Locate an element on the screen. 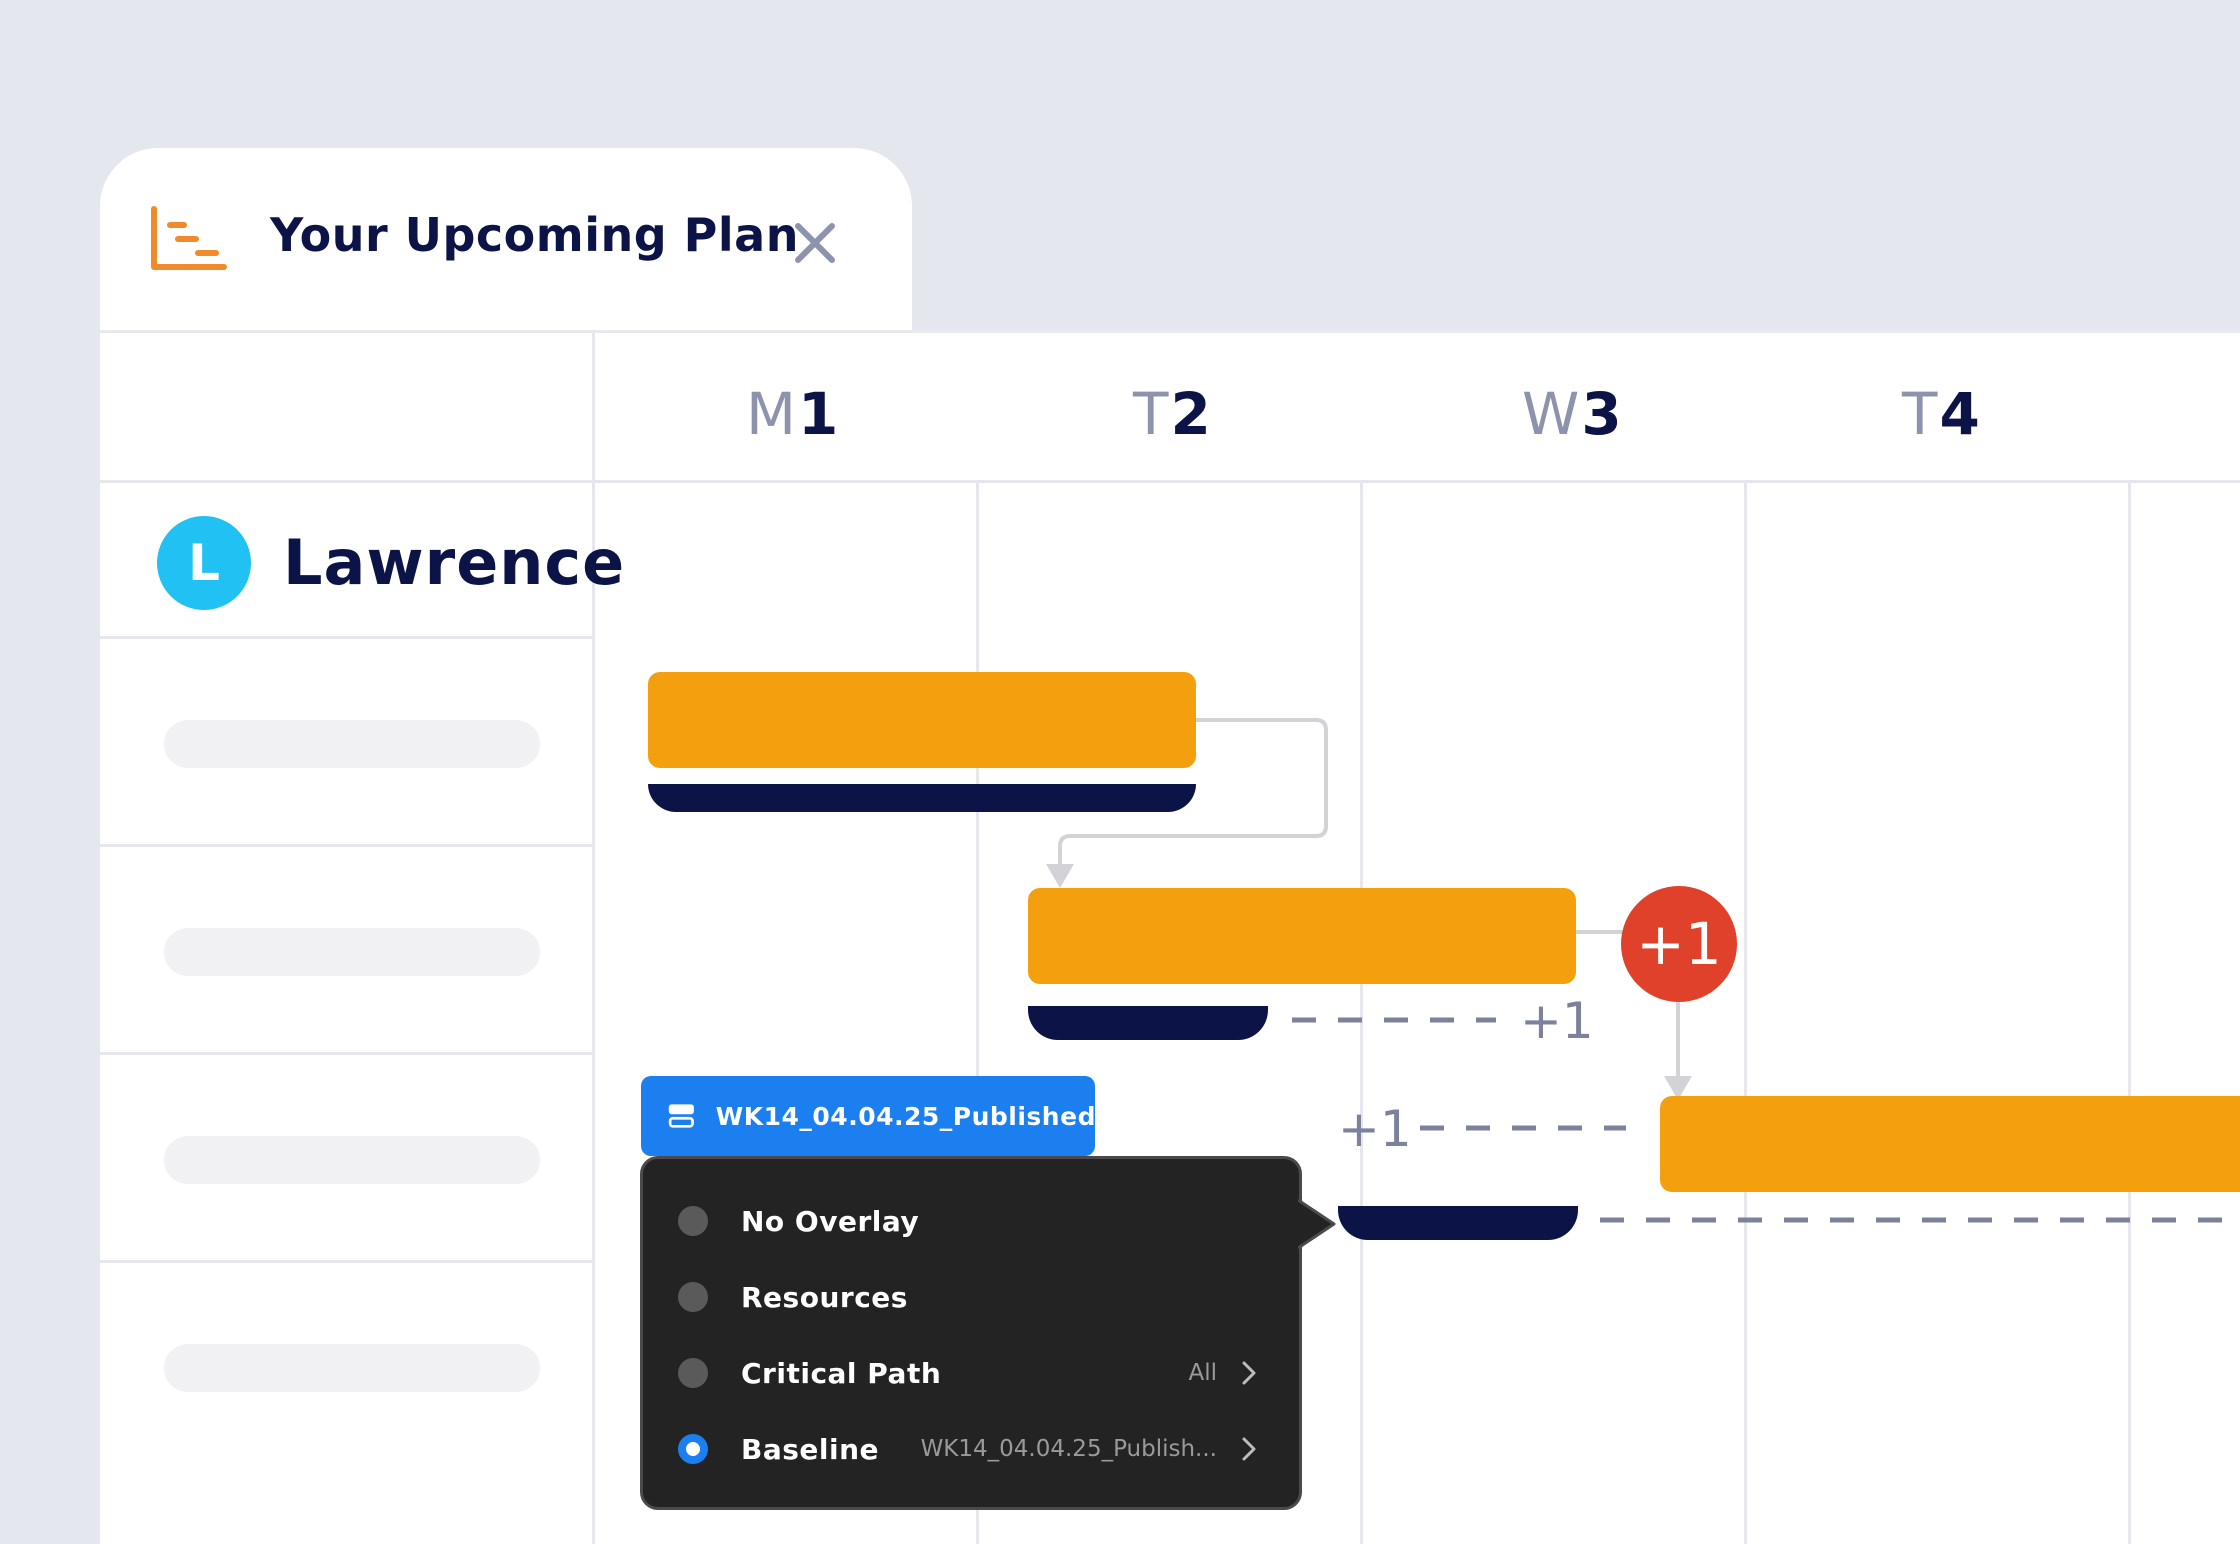 This screenshot has height=1544, width=2240. menu-item-label: Critical Path is located at coordinates (841, 1373).